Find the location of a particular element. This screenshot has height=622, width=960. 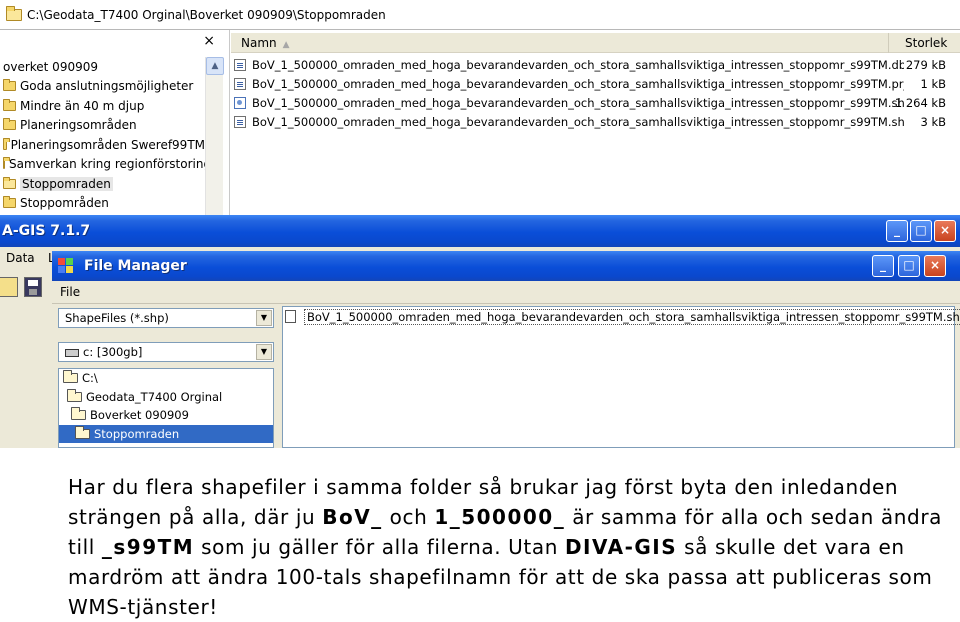

highlight-suffix: _s99TM is located at coordinates (148, 547).